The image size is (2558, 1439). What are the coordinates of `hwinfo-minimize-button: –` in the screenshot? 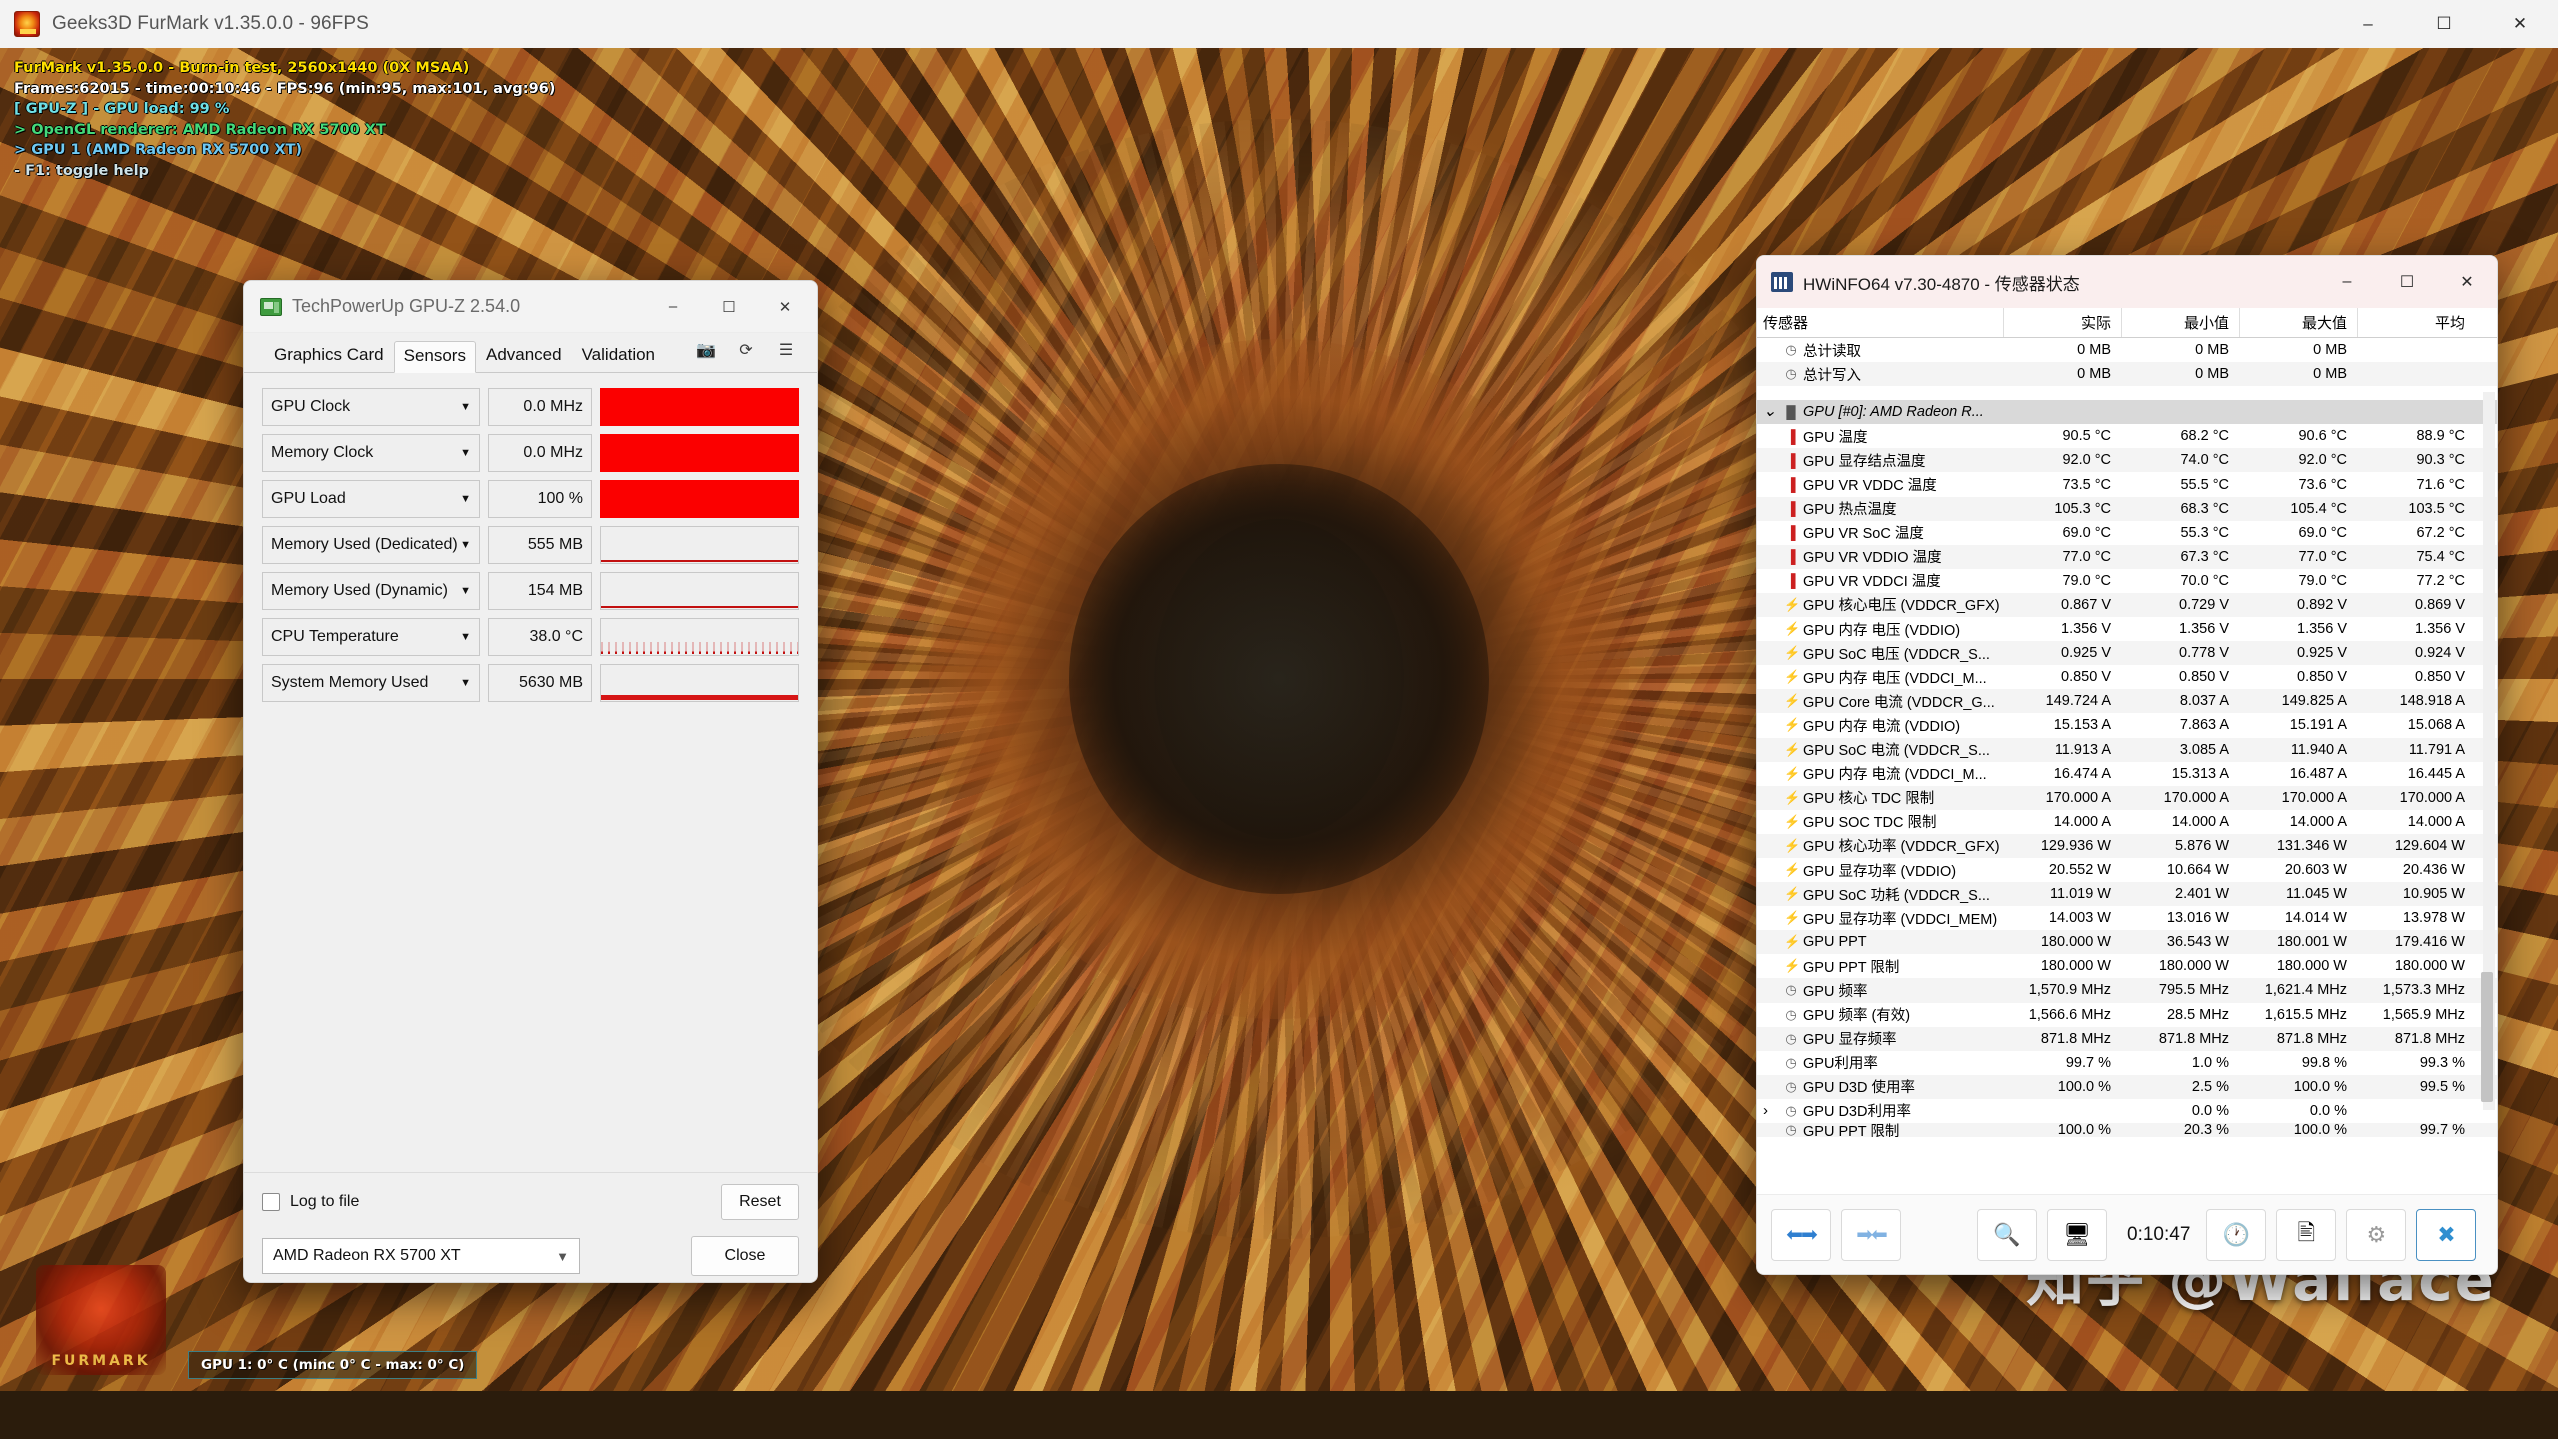 It's located at (2347, 282).